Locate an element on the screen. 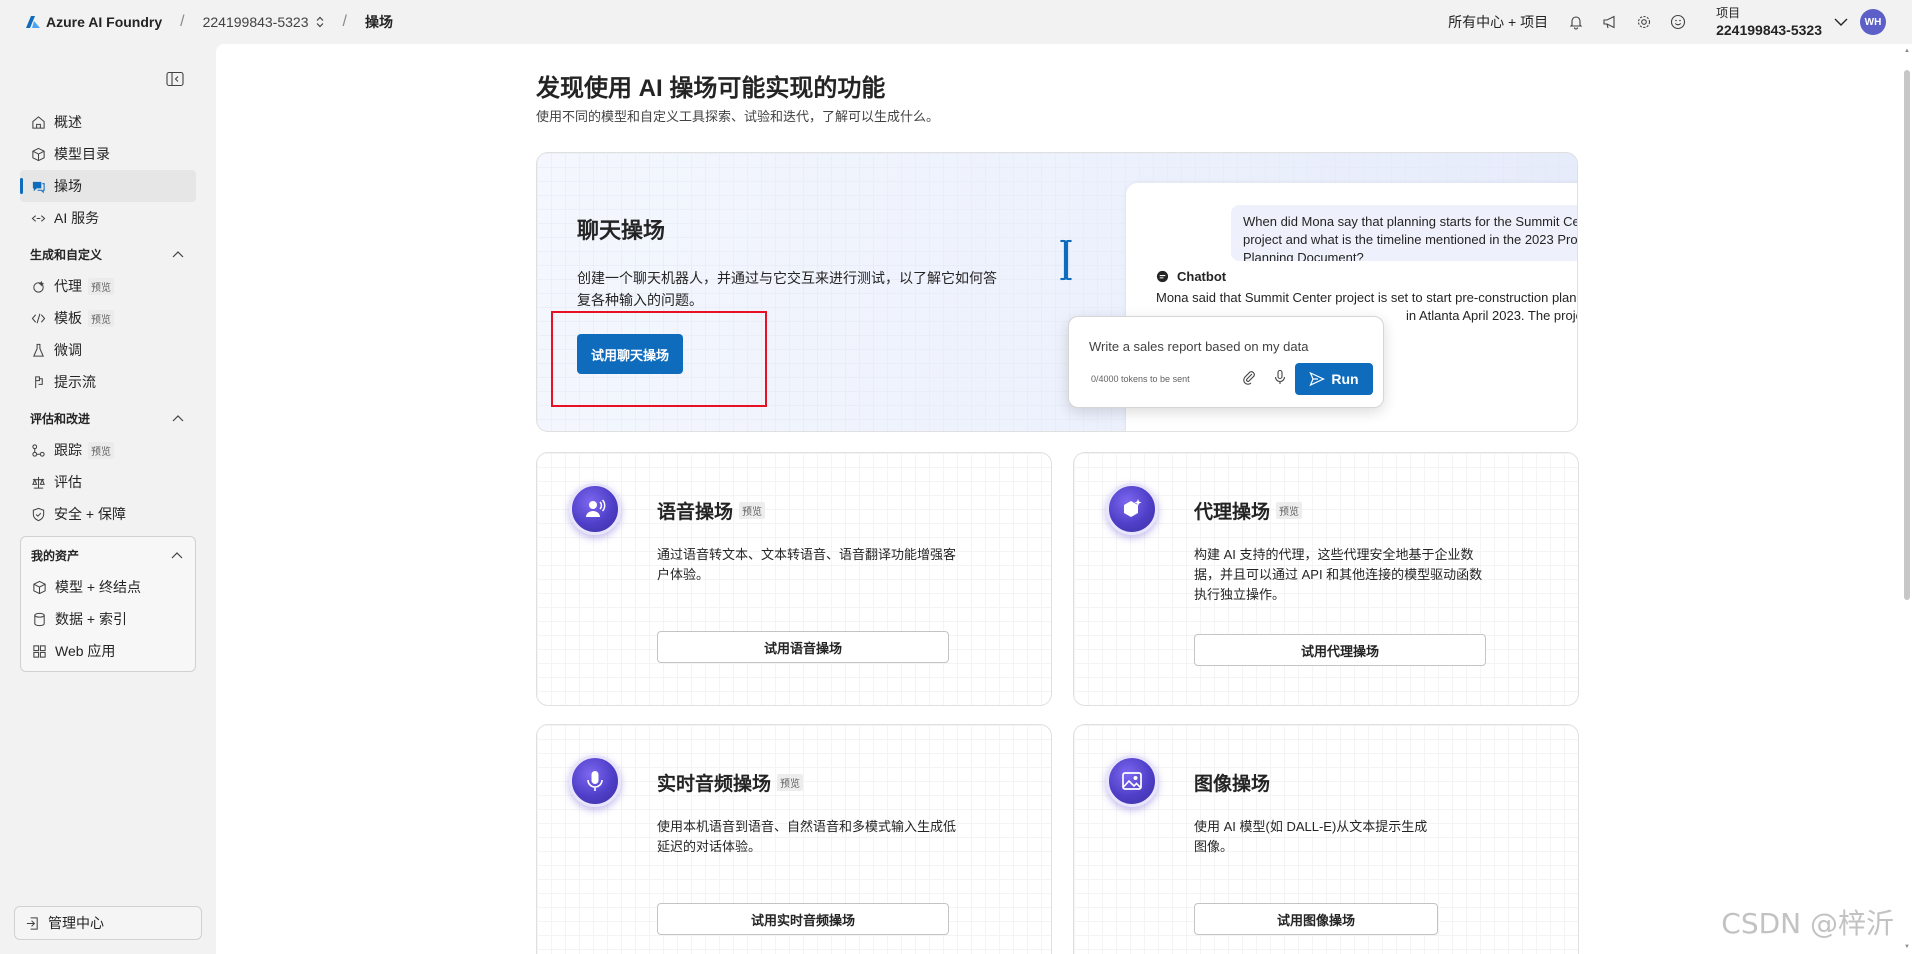 Image resolution: width=1912 pixels, height=954 pixels. sidebar-item-web-apps: Web 应用 is located at coordinates (108, 651).